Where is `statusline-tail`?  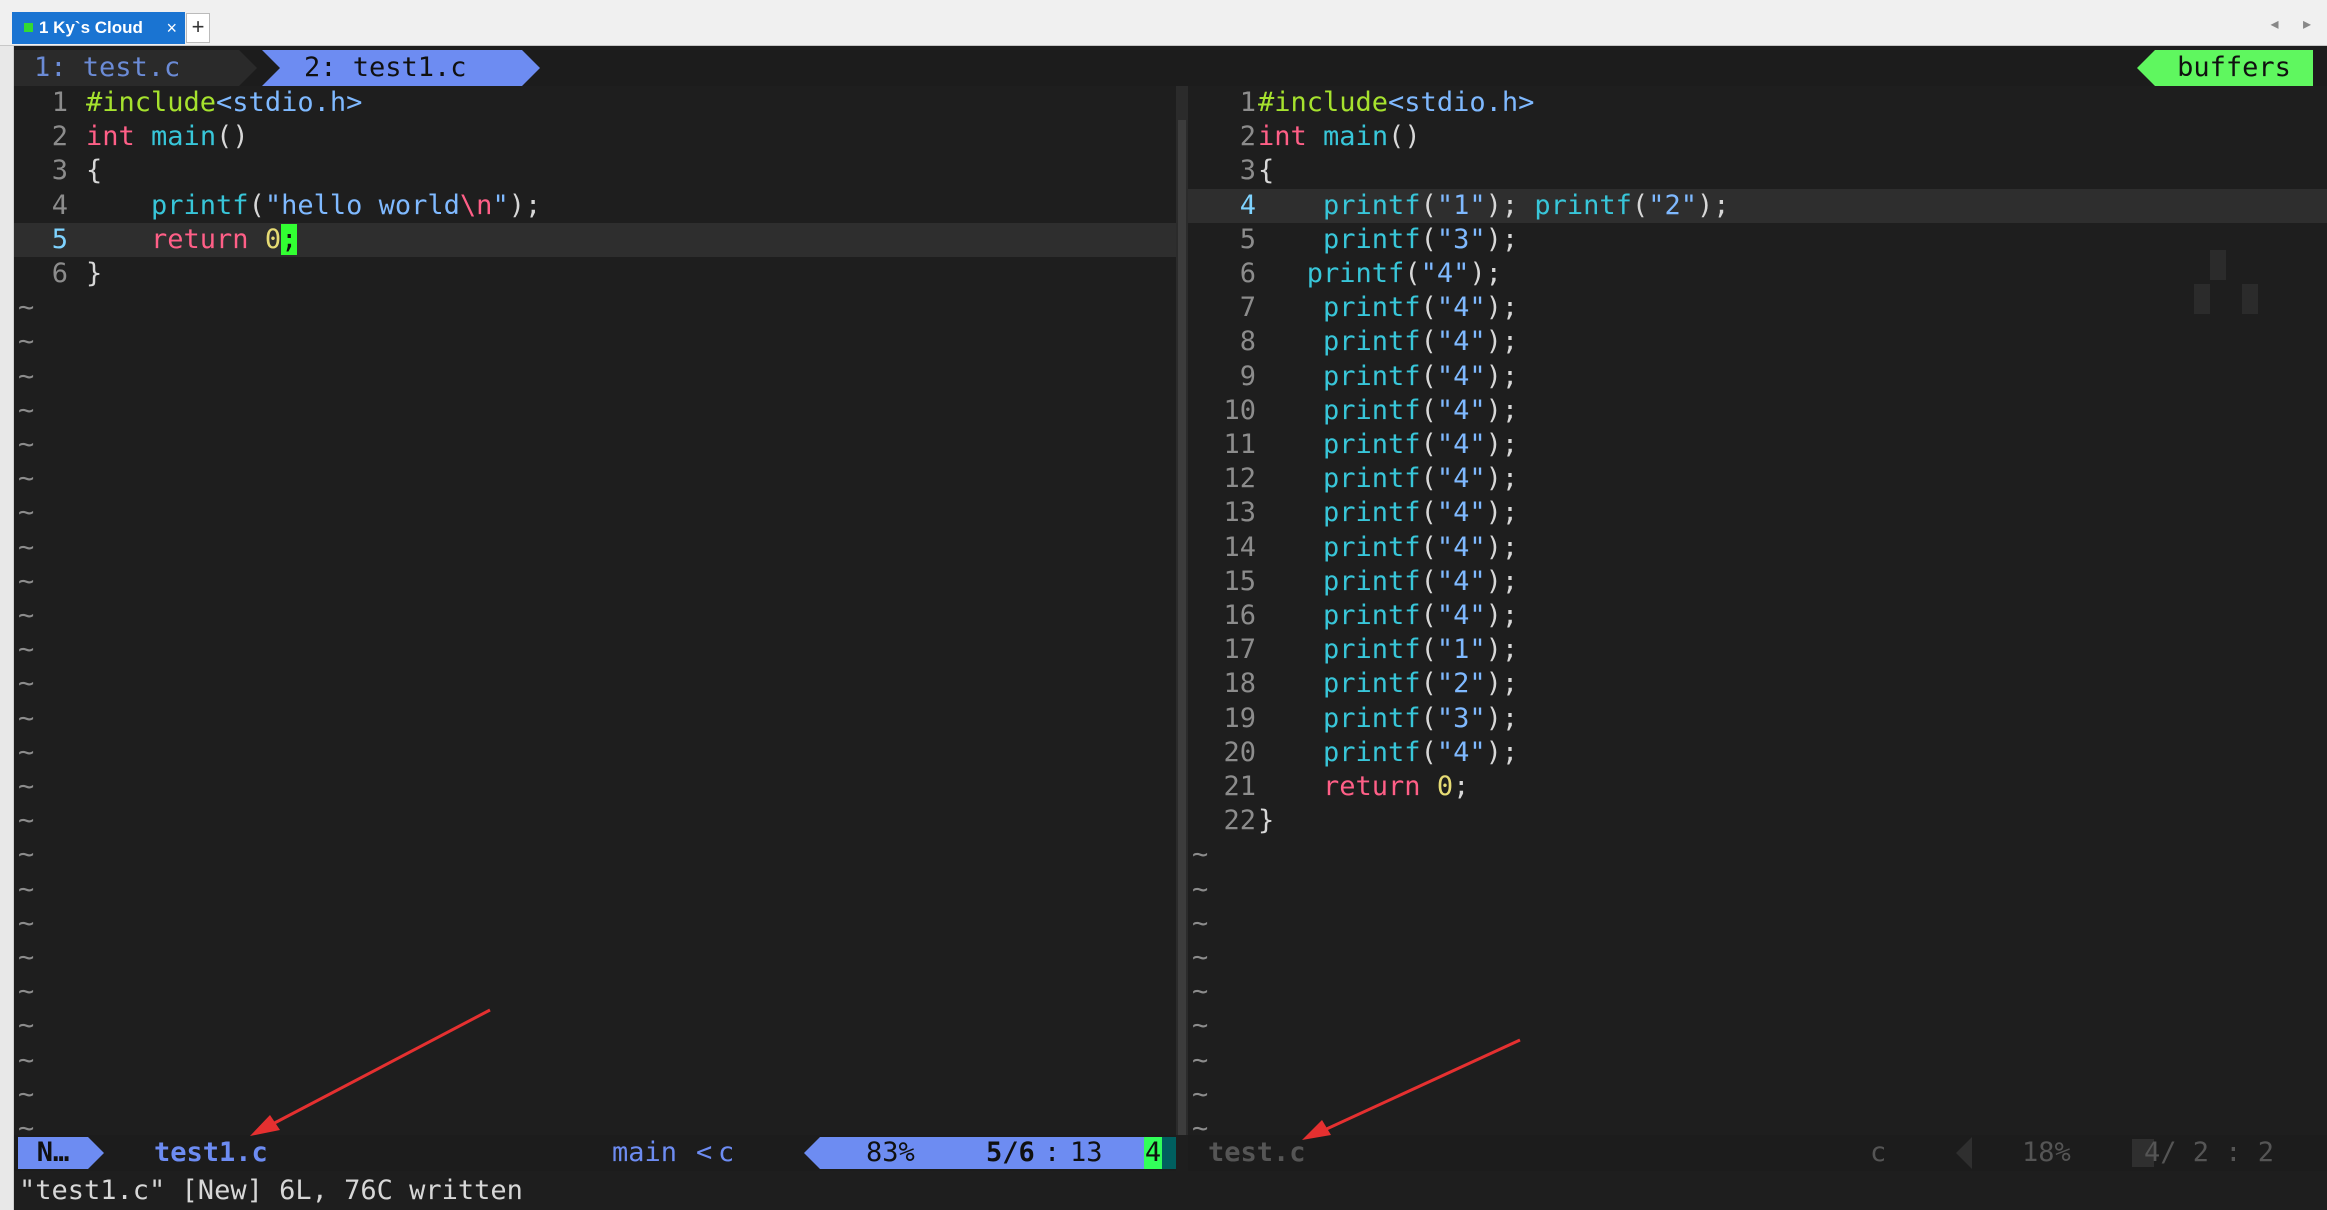
statusline-tail is located at coordinates (1169, 1153).